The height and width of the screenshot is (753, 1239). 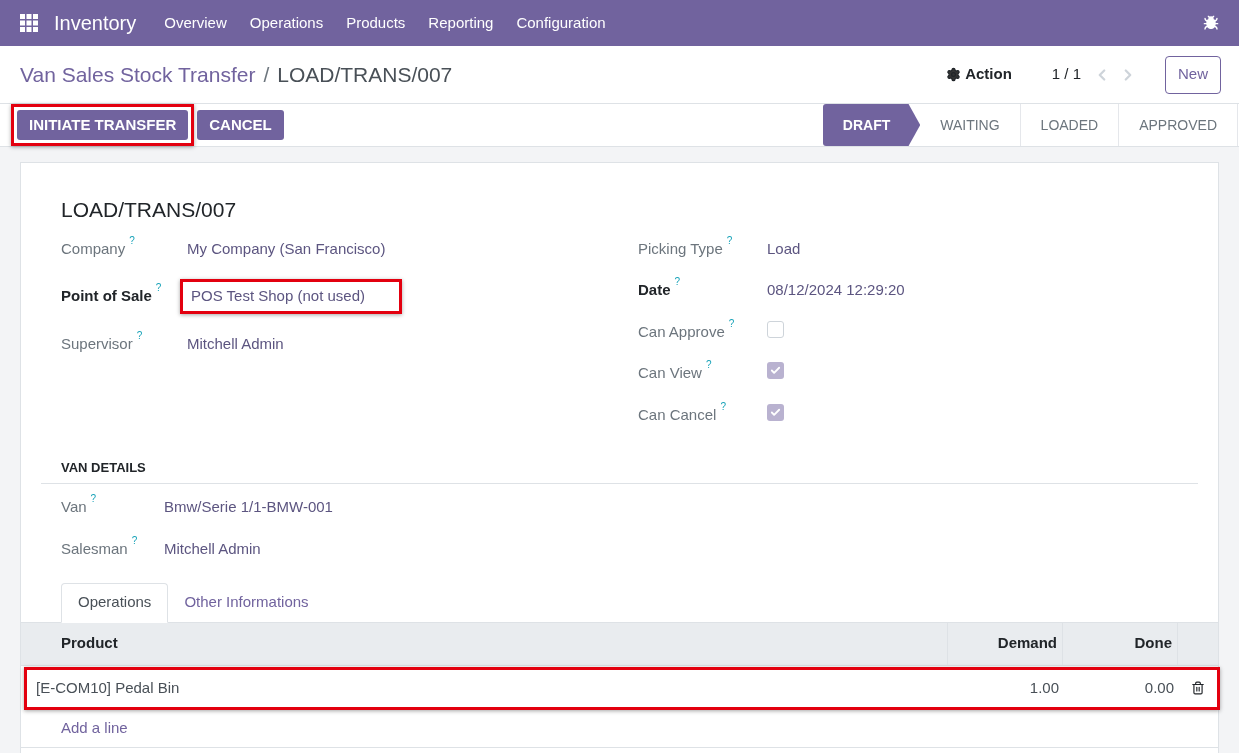 I want to click on status-stage: DRAFT, so click(x=871, y=125).